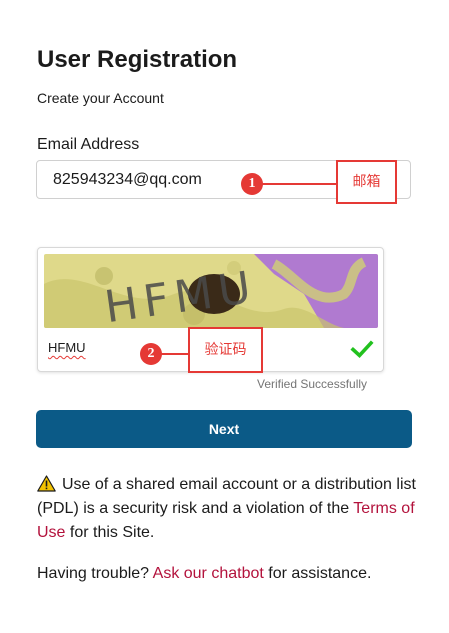 This screenshot has width=449, height=633. What do you see at coordinates (46, 483) in the screenshot?
I see `warning-icon` at bounding box center [46, 483].